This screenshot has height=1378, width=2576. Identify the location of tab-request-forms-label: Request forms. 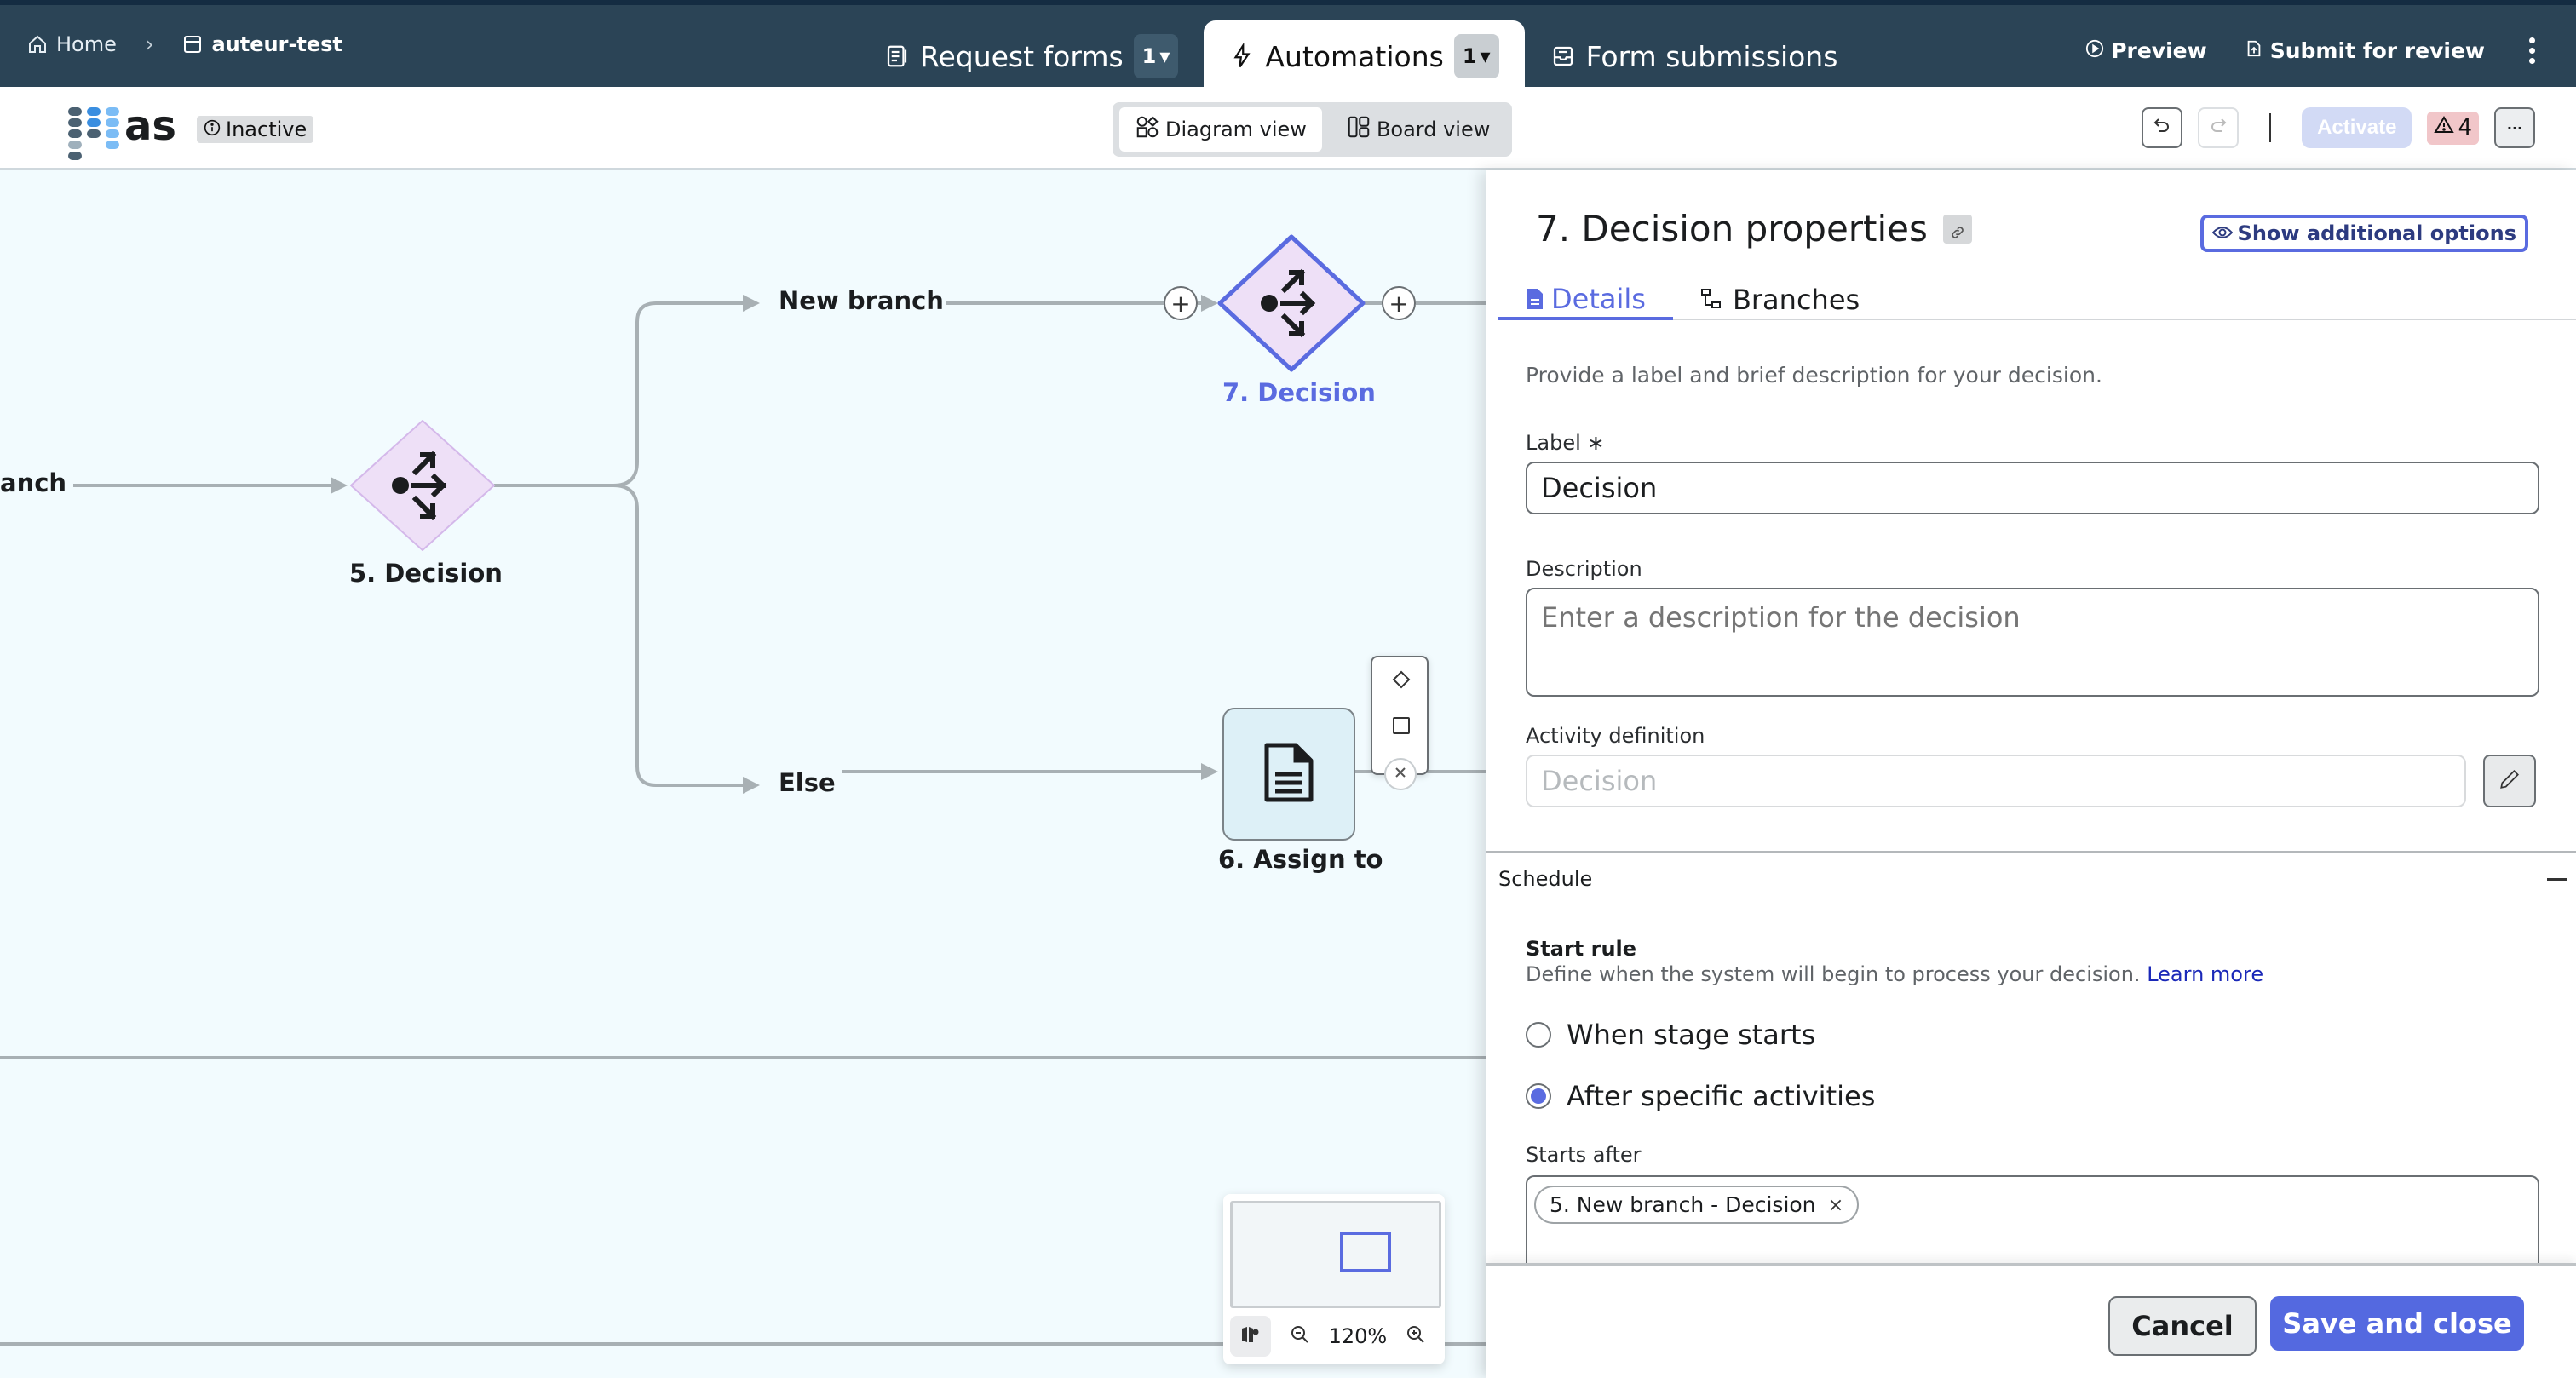
(1022, 56).